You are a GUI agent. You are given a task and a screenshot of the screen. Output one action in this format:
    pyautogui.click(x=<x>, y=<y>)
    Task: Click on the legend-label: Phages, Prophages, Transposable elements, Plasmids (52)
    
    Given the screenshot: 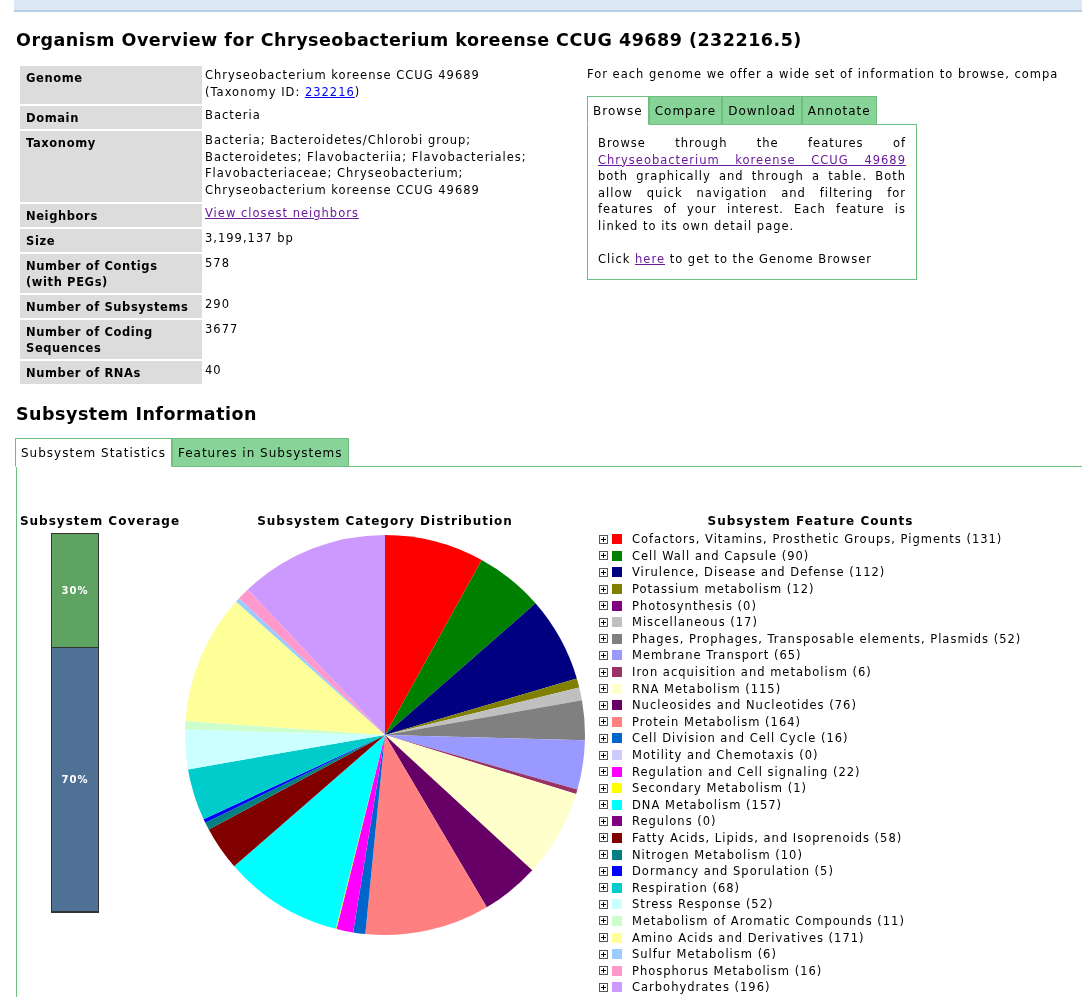 What is the action you would take?
    pyautogui.click(x=827, y=638)
    